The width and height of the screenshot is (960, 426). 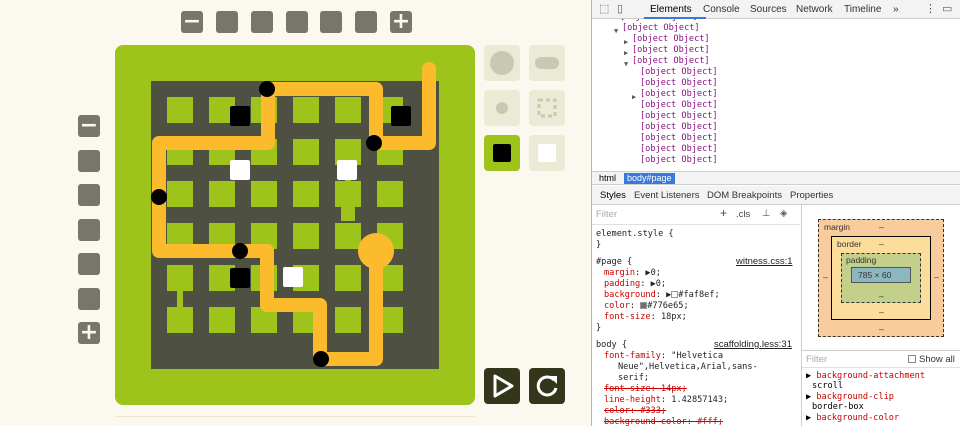 I want to click on page-rule-source-link: witness.css:1, so click(x=764, y=262).